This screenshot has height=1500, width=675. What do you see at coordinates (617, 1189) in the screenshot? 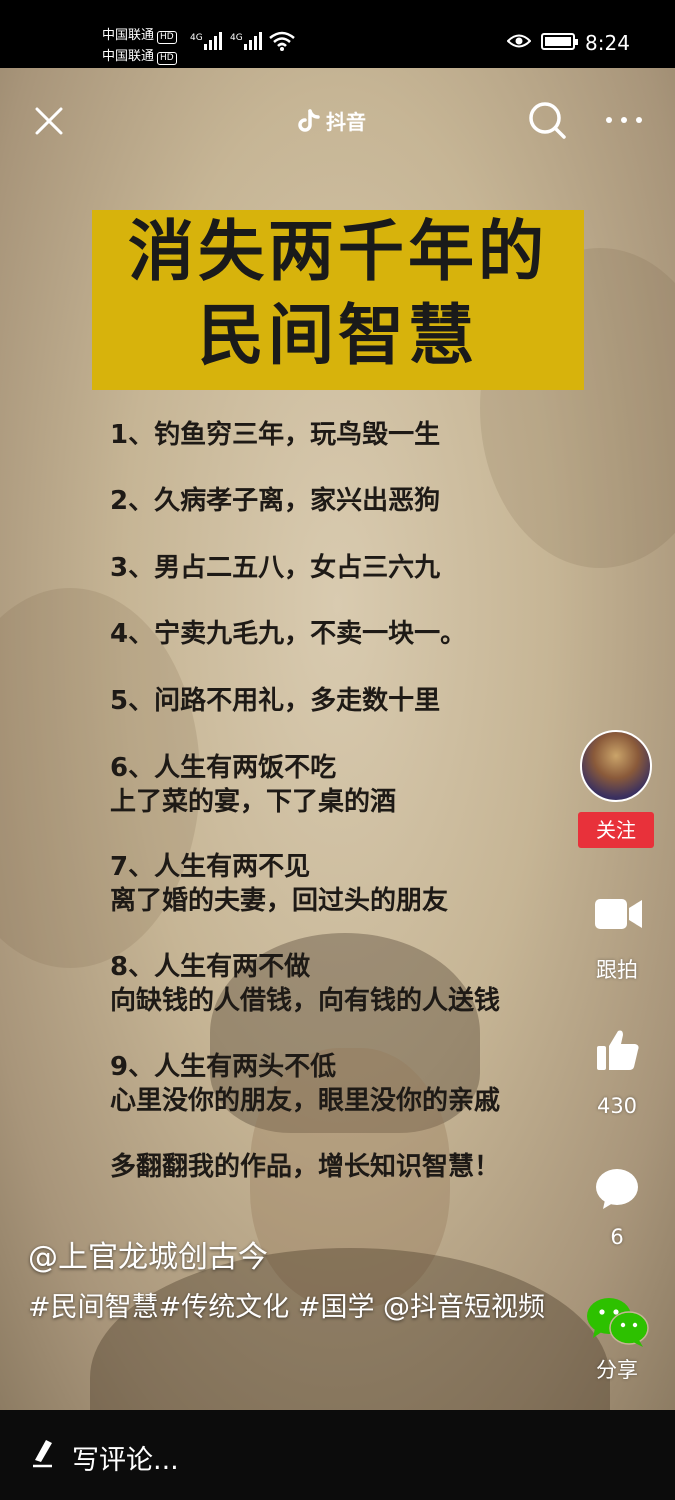
I see `comment-icon` at bounding box center [617, 1189].